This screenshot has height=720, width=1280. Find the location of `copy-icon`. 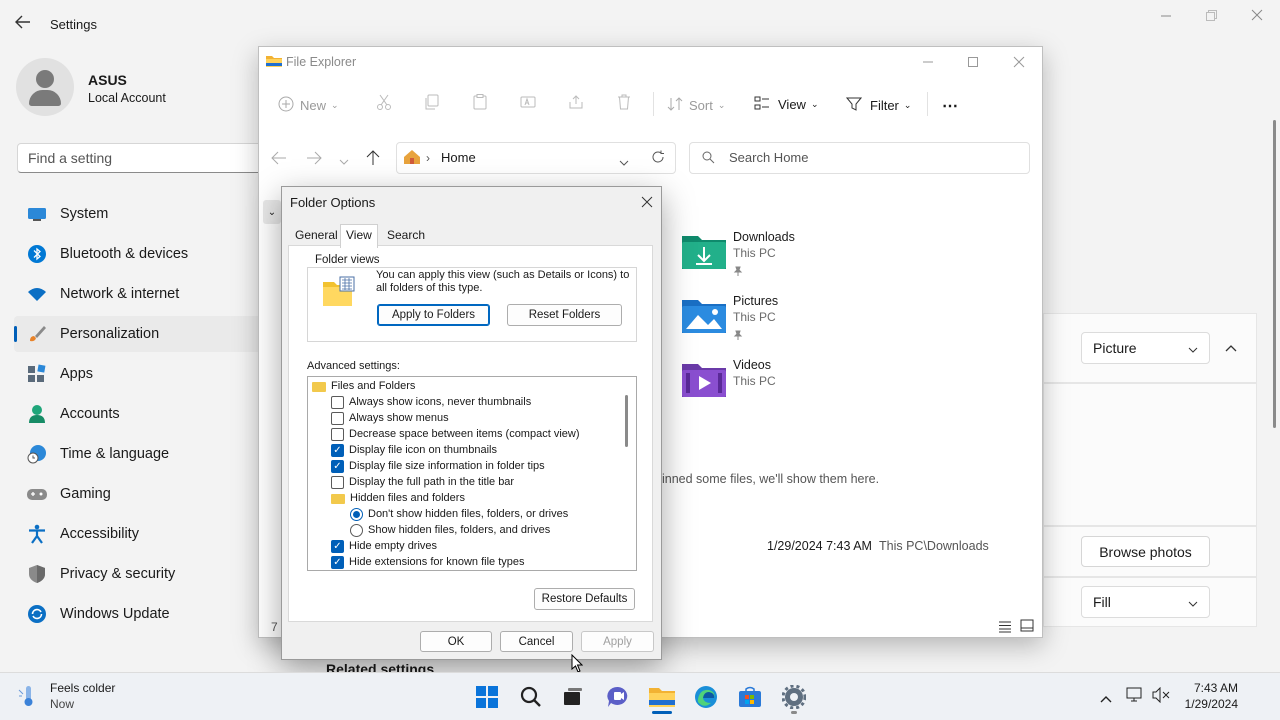

copy-icon is located at coordinates (432, 104).